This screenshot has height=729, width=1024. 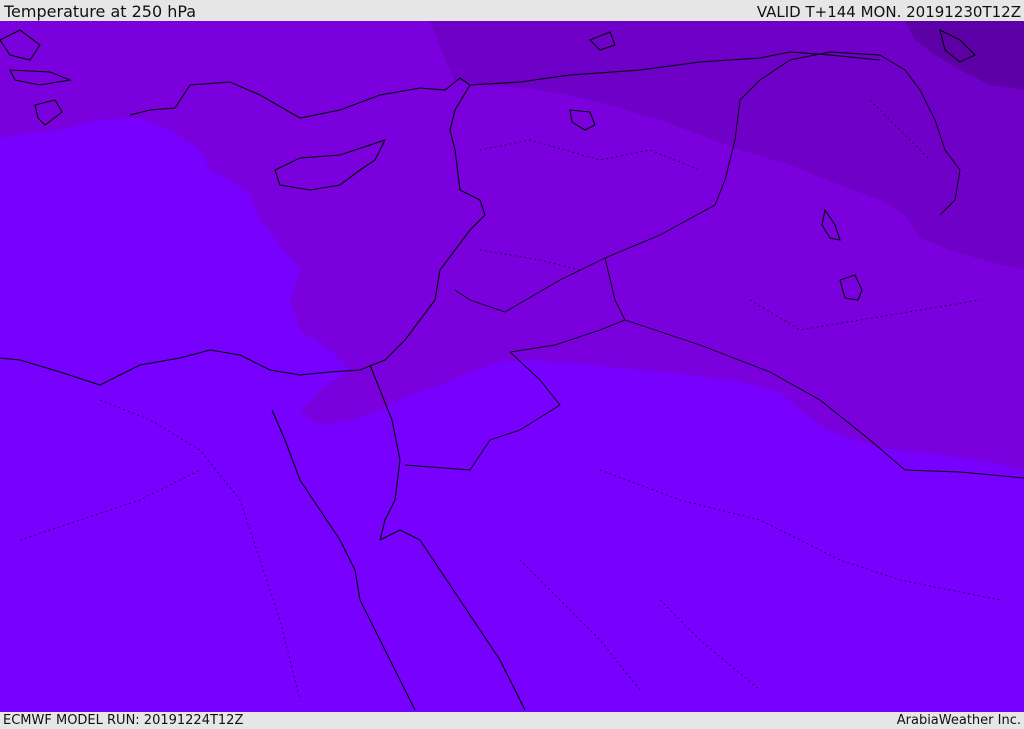 I want to click on valid-time: VALID T+144 MON. 20191230T12Z, so click(x=888, y=12).